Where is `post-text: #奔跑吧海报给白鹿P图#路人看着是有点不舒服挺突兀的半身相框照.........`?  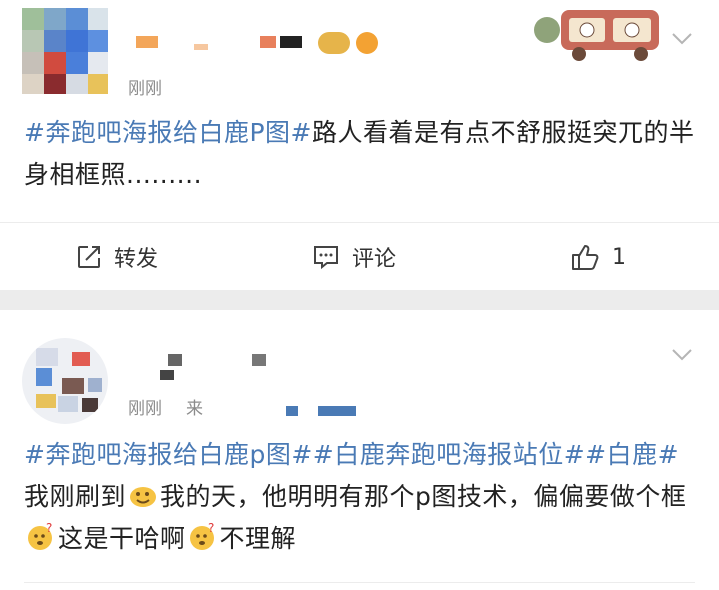
post-text: #奔跑吧海报给白鹿P图#路人看着是有点不舒服挺突兀的半身相框照......... is located at coordinates (360, 154).